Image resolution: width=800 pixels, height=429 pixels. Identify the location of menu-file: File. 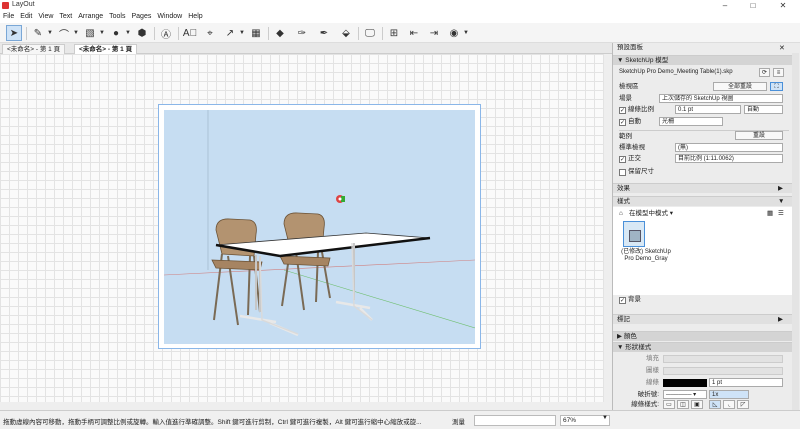
(8, 17).